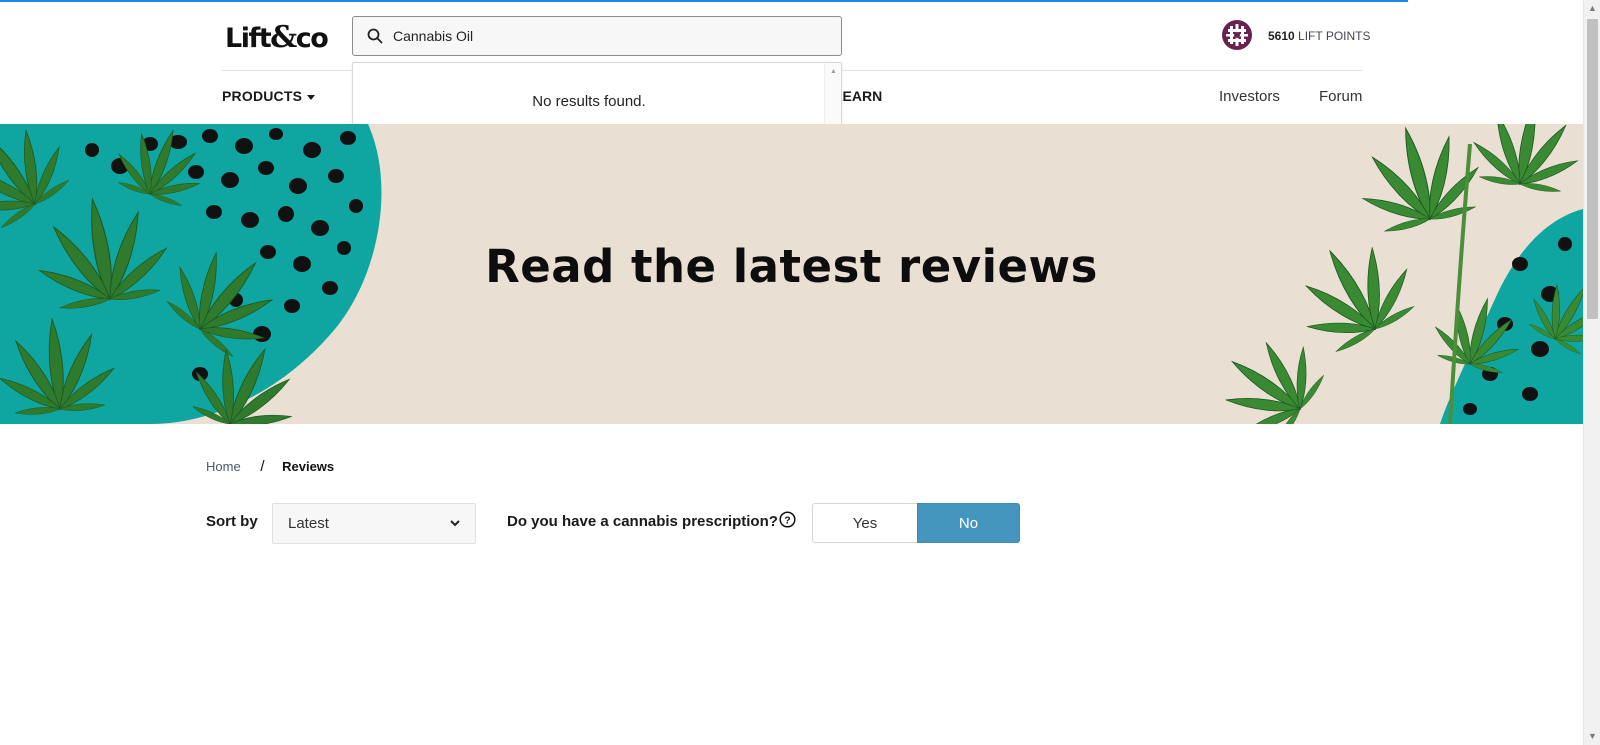 This screenshot has height=745, width=1600. What do you see at coordinates (1237, 35) in the screenshot?
I see `lift-points-badge-icon` at bounding box center [1237, 35].